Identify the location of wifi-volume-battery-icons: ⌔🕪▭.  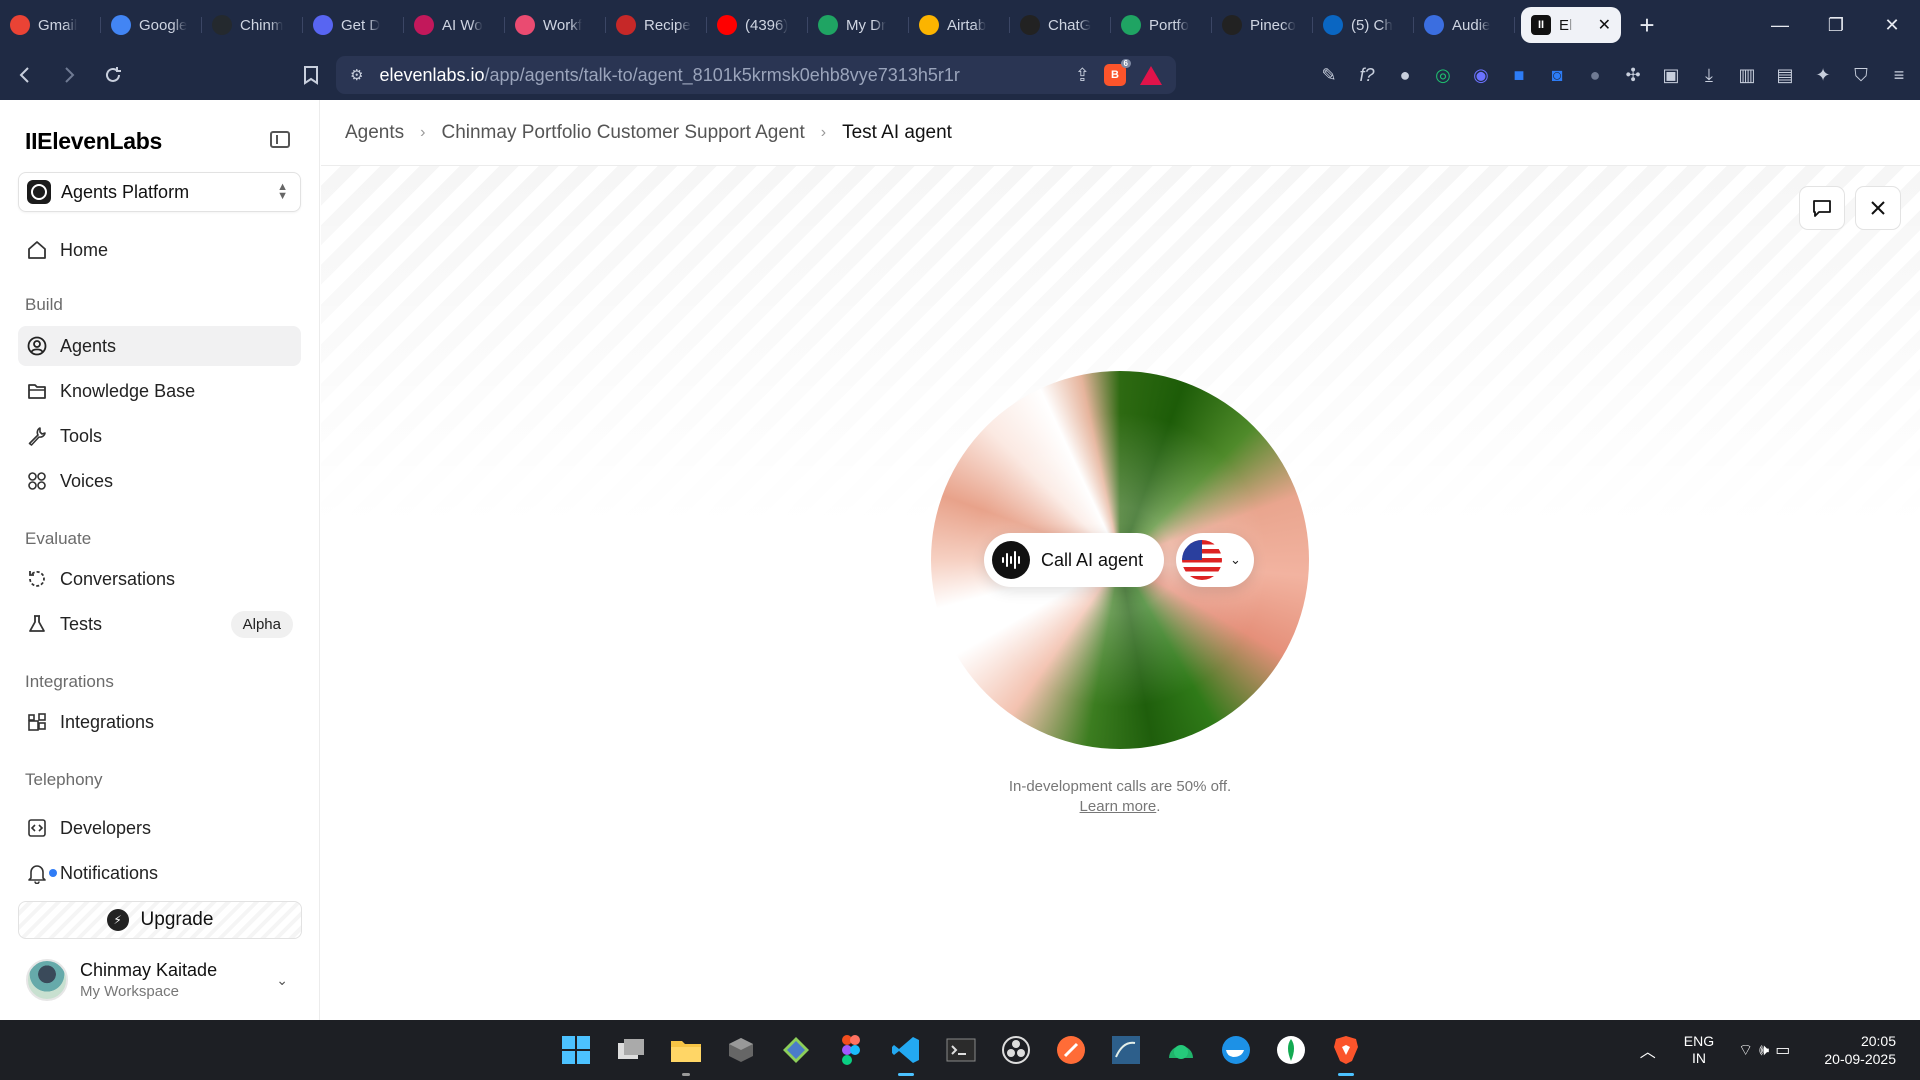
(1767, 1050).